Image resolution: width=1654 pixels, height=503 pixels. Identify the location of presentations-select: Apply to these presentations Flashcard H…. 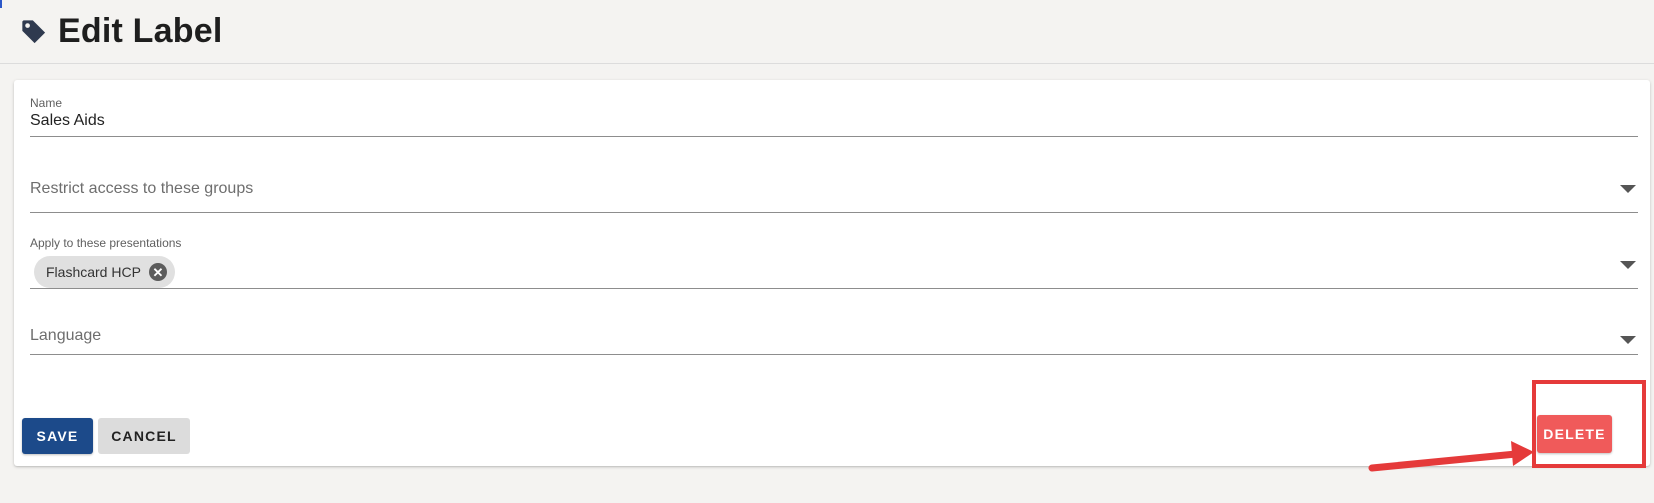
(834, 258).